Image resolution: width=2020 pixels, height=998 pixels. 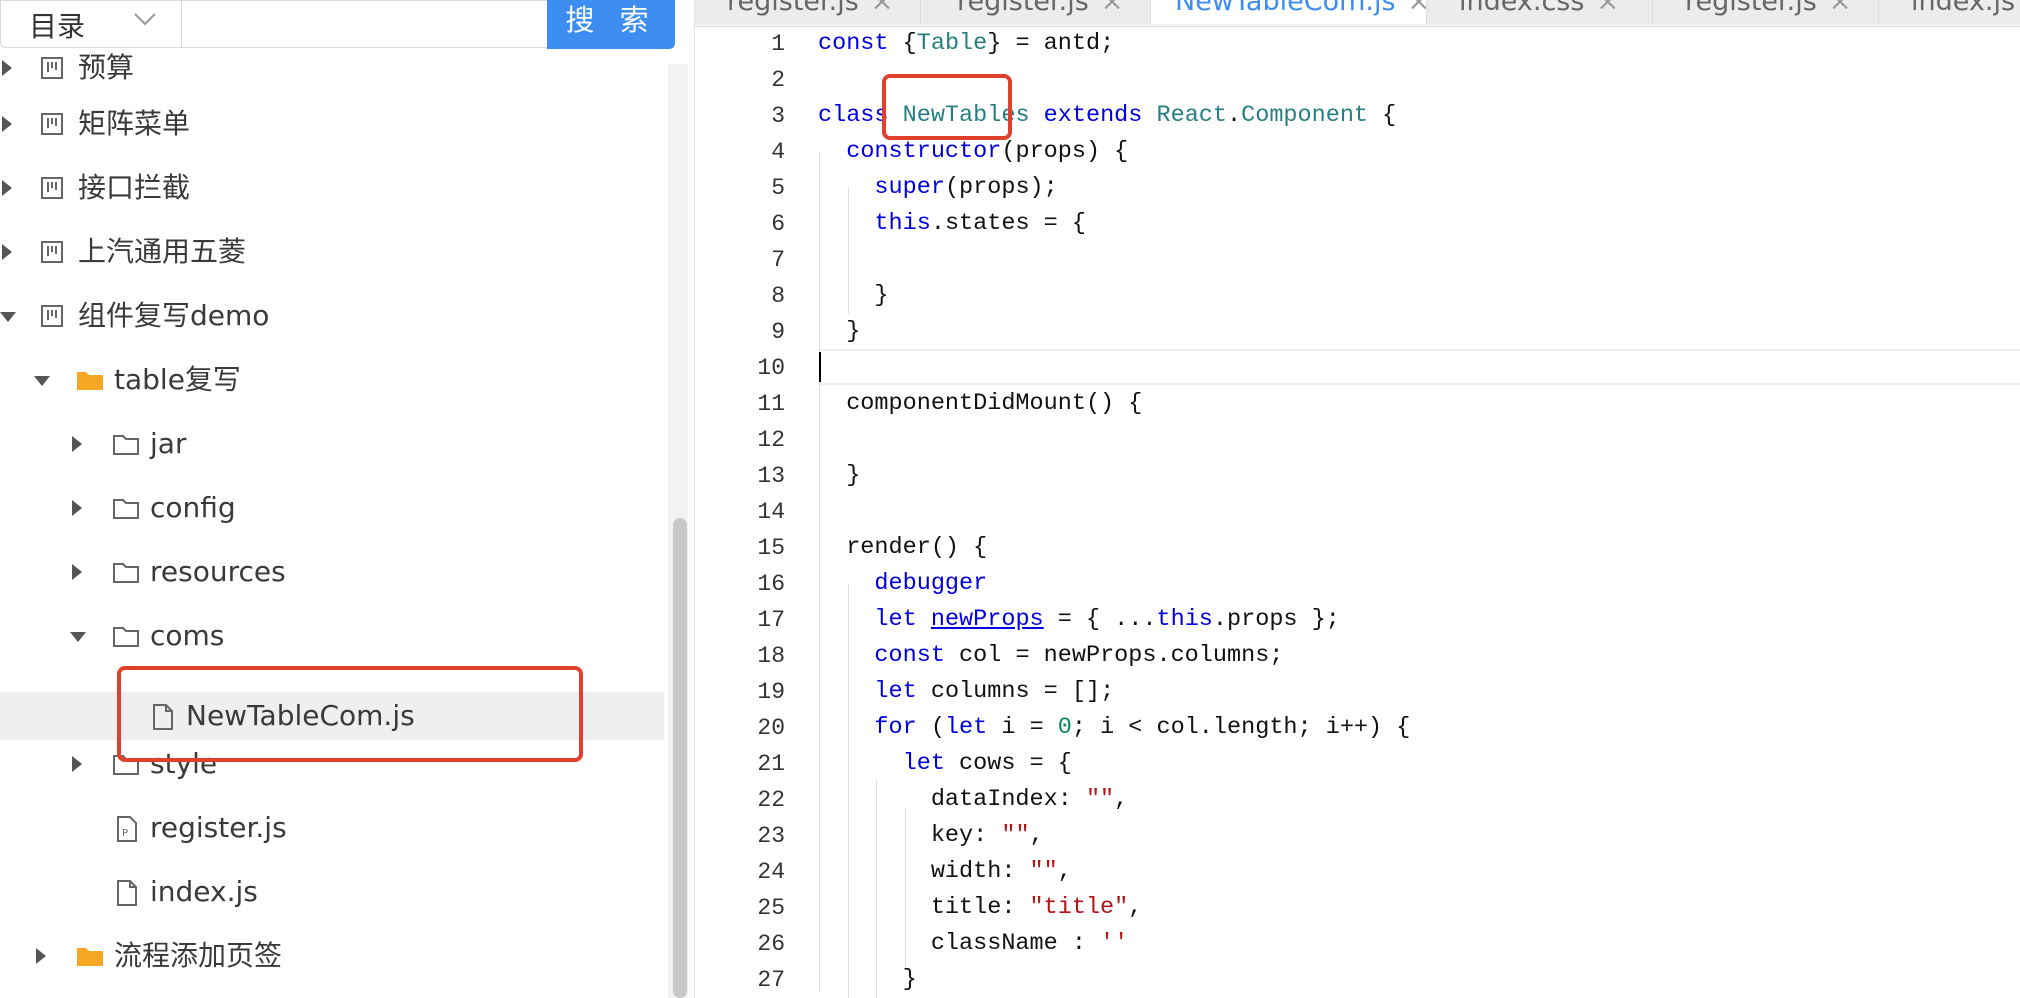 What do you see at coordinates (1001, 187) in the screenshot?
I see `code-token: (props);` at bounding box center [1001, 187].